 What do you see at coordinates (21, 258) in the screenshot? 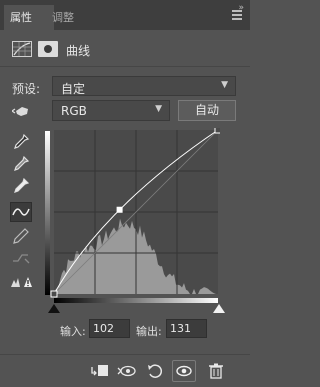
I see `smooth-curve-icon` at bounding box center [21, 258].